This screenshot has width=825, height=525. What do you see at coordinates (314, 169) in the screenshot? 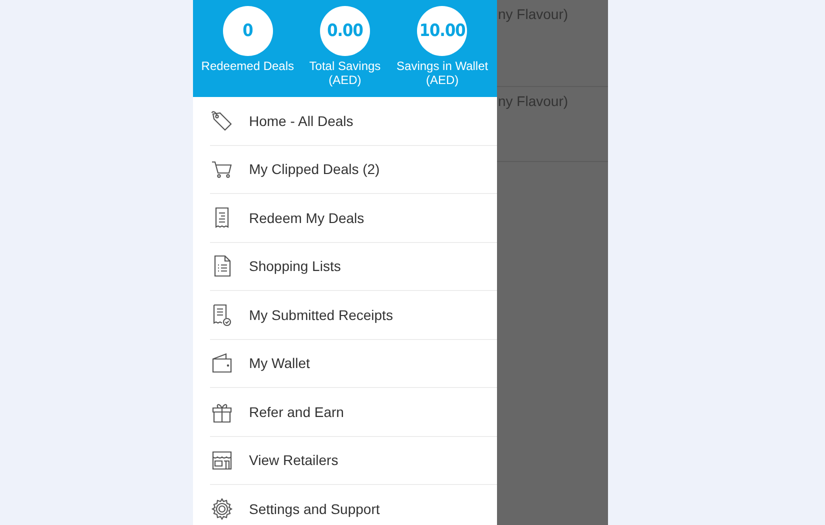
I see `menu-item: My Clipped Deals (2)` at bounding box center [314, 169].